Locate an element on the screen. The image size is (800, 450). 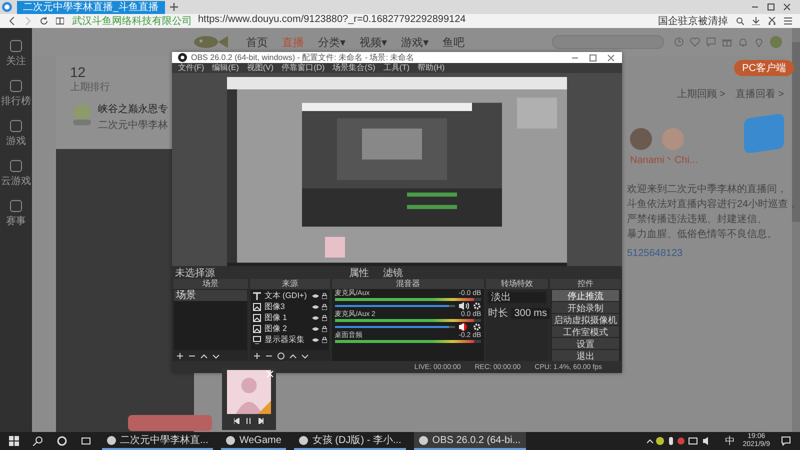
menu-item: 编辑(E) is located at coordinates (225, 68).